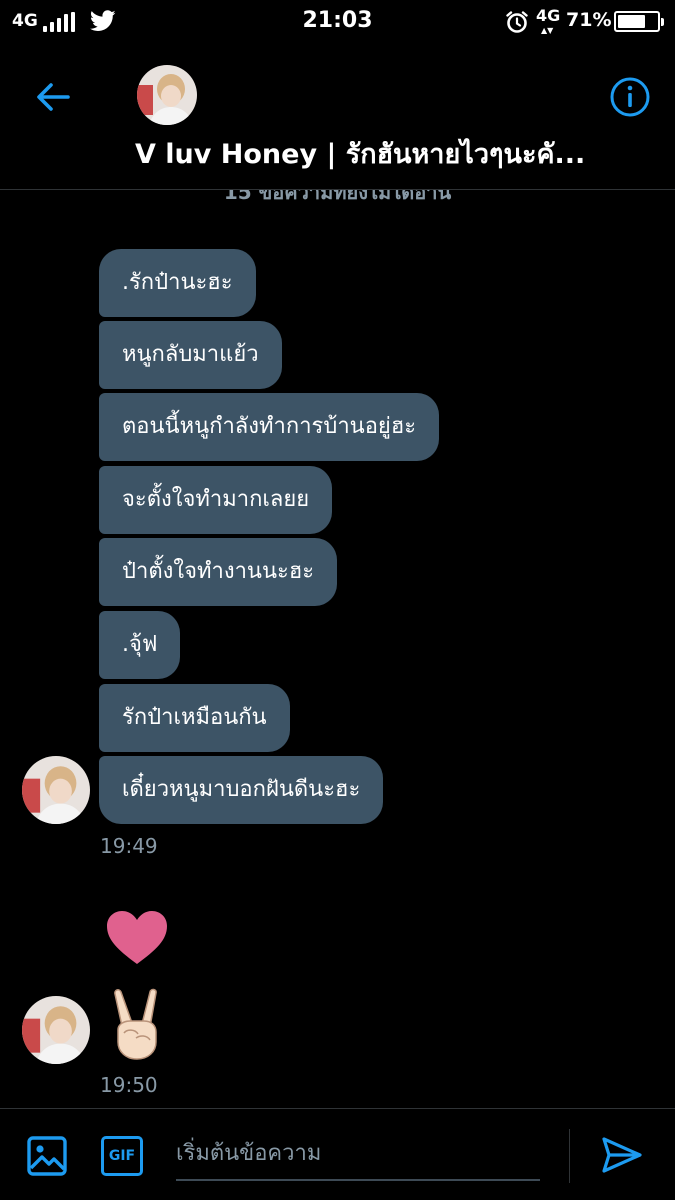 This screenshot has width=675, height=1200. What do you see at coordinates (190, 355) in the screenshot?
I see `message-bubble: หนูกลับมาแย้ว` at bounding box center [190, 355].